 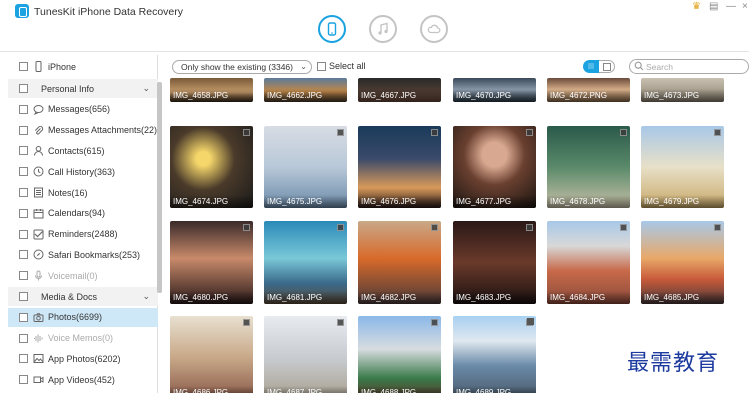 I want to click on tab-recover-from-itunes, so click(x=383, y=29).